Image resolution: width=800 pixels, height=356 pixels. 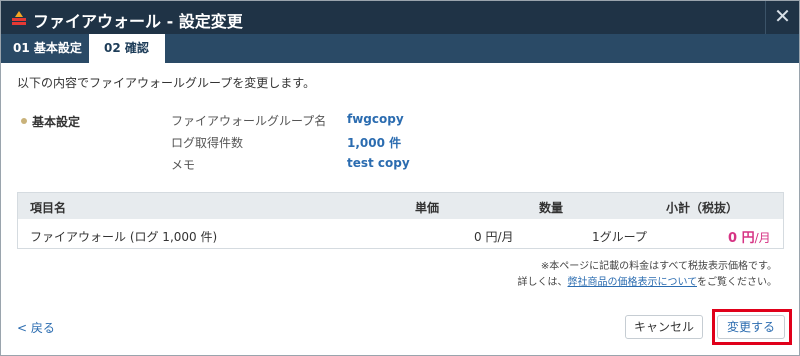 I want to click on header-quantity: 数量, so click(x=551, y=208).